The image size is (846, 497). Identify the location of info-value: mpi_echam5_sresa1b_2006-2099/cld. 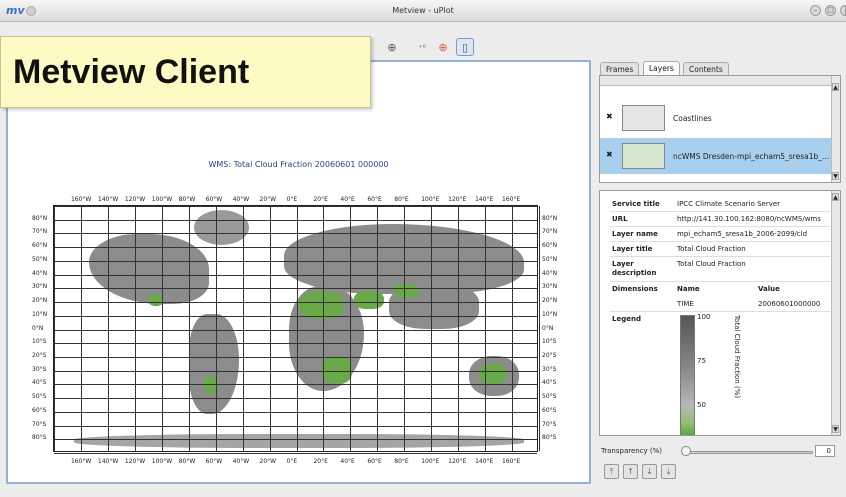
(742, 234).